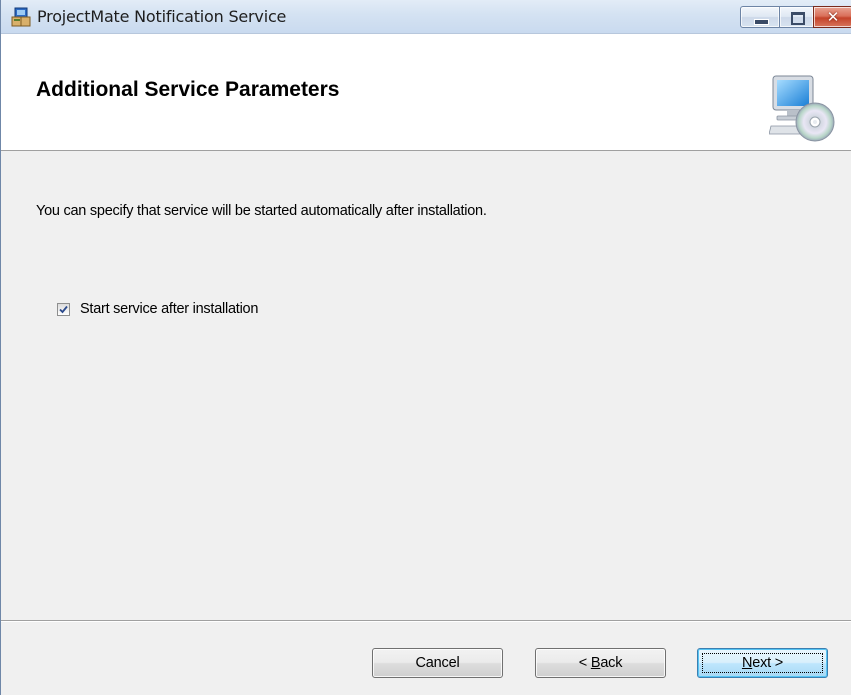 The width and height of the screenshot is (851, 695). What do you see at coordinates (426, 17) in the screenshot?
I see `title-bar: ProjectMate Notification Service ✕` at bounding box center [426, 17].